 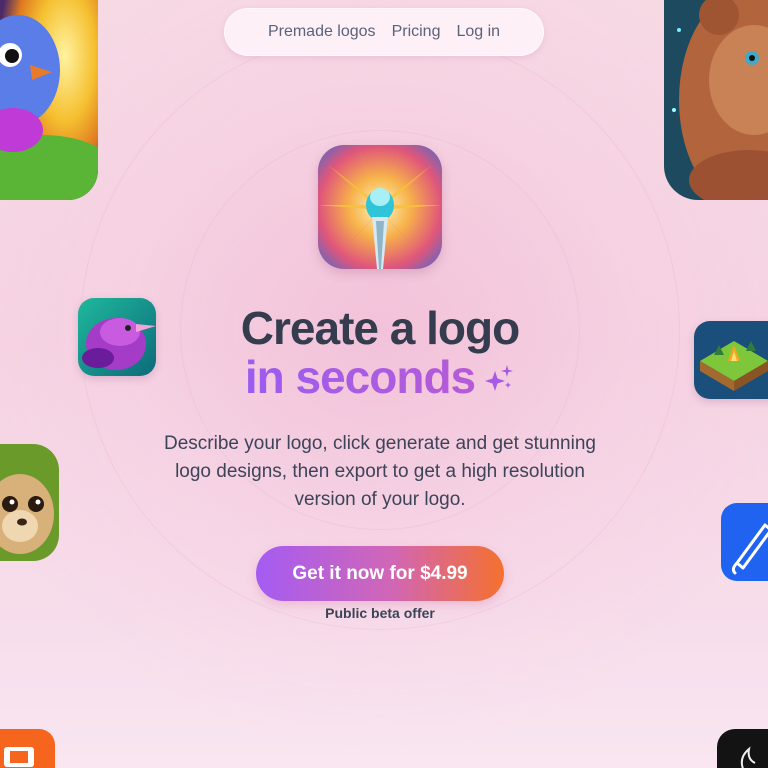 What do you see at coordinates (360, 377) in the screenshot?
I see `hero-title-accent: in seconds` at bounding box center [360, 377].